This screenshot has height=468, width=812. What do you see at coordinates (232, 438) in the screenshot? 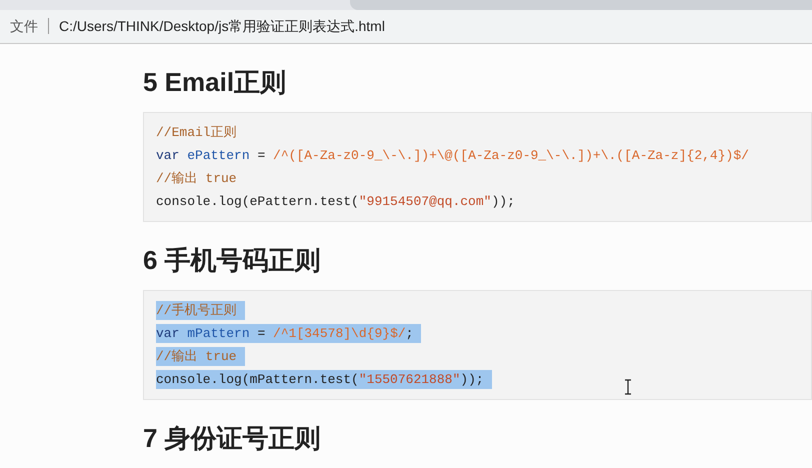
I see `section-heading: 7 身份证号正则` at bounding box center [232, 438].